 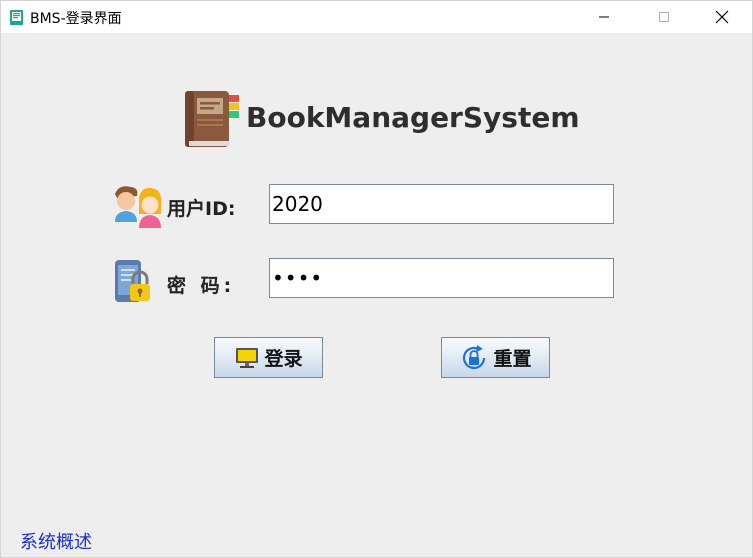 What do you see at coordinates (474, 358) in the screenshot?
I see `refresh-lock-icon` at bounding box center [474, 358].